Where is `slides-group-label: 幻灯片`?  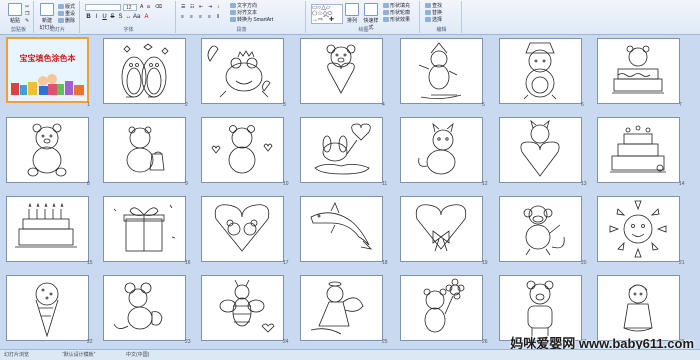 slides-group-label: 幻灯片 is located at coordinates (57, 30).